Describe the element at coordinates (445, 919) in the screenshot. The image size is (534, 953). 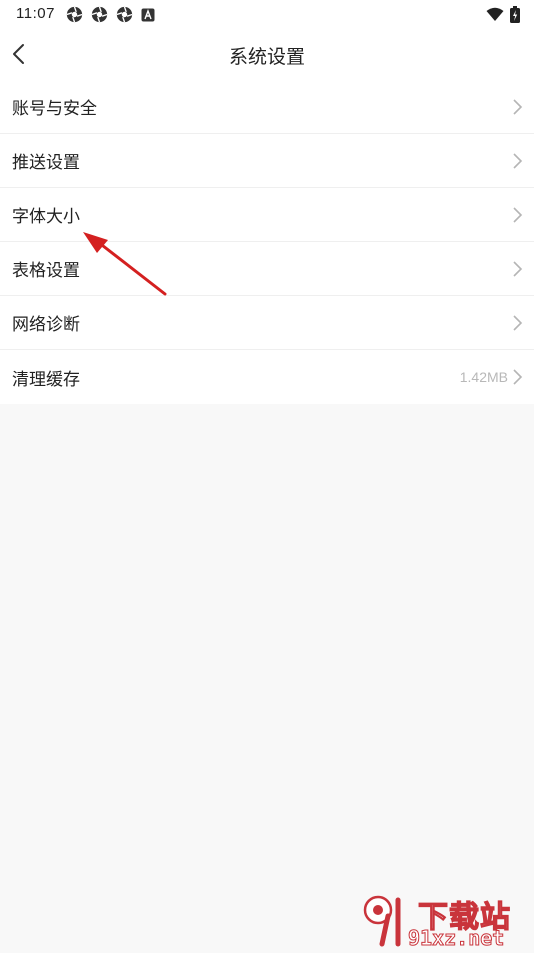
I see `watermark-logo: 下载站 91xz.net` at that location.